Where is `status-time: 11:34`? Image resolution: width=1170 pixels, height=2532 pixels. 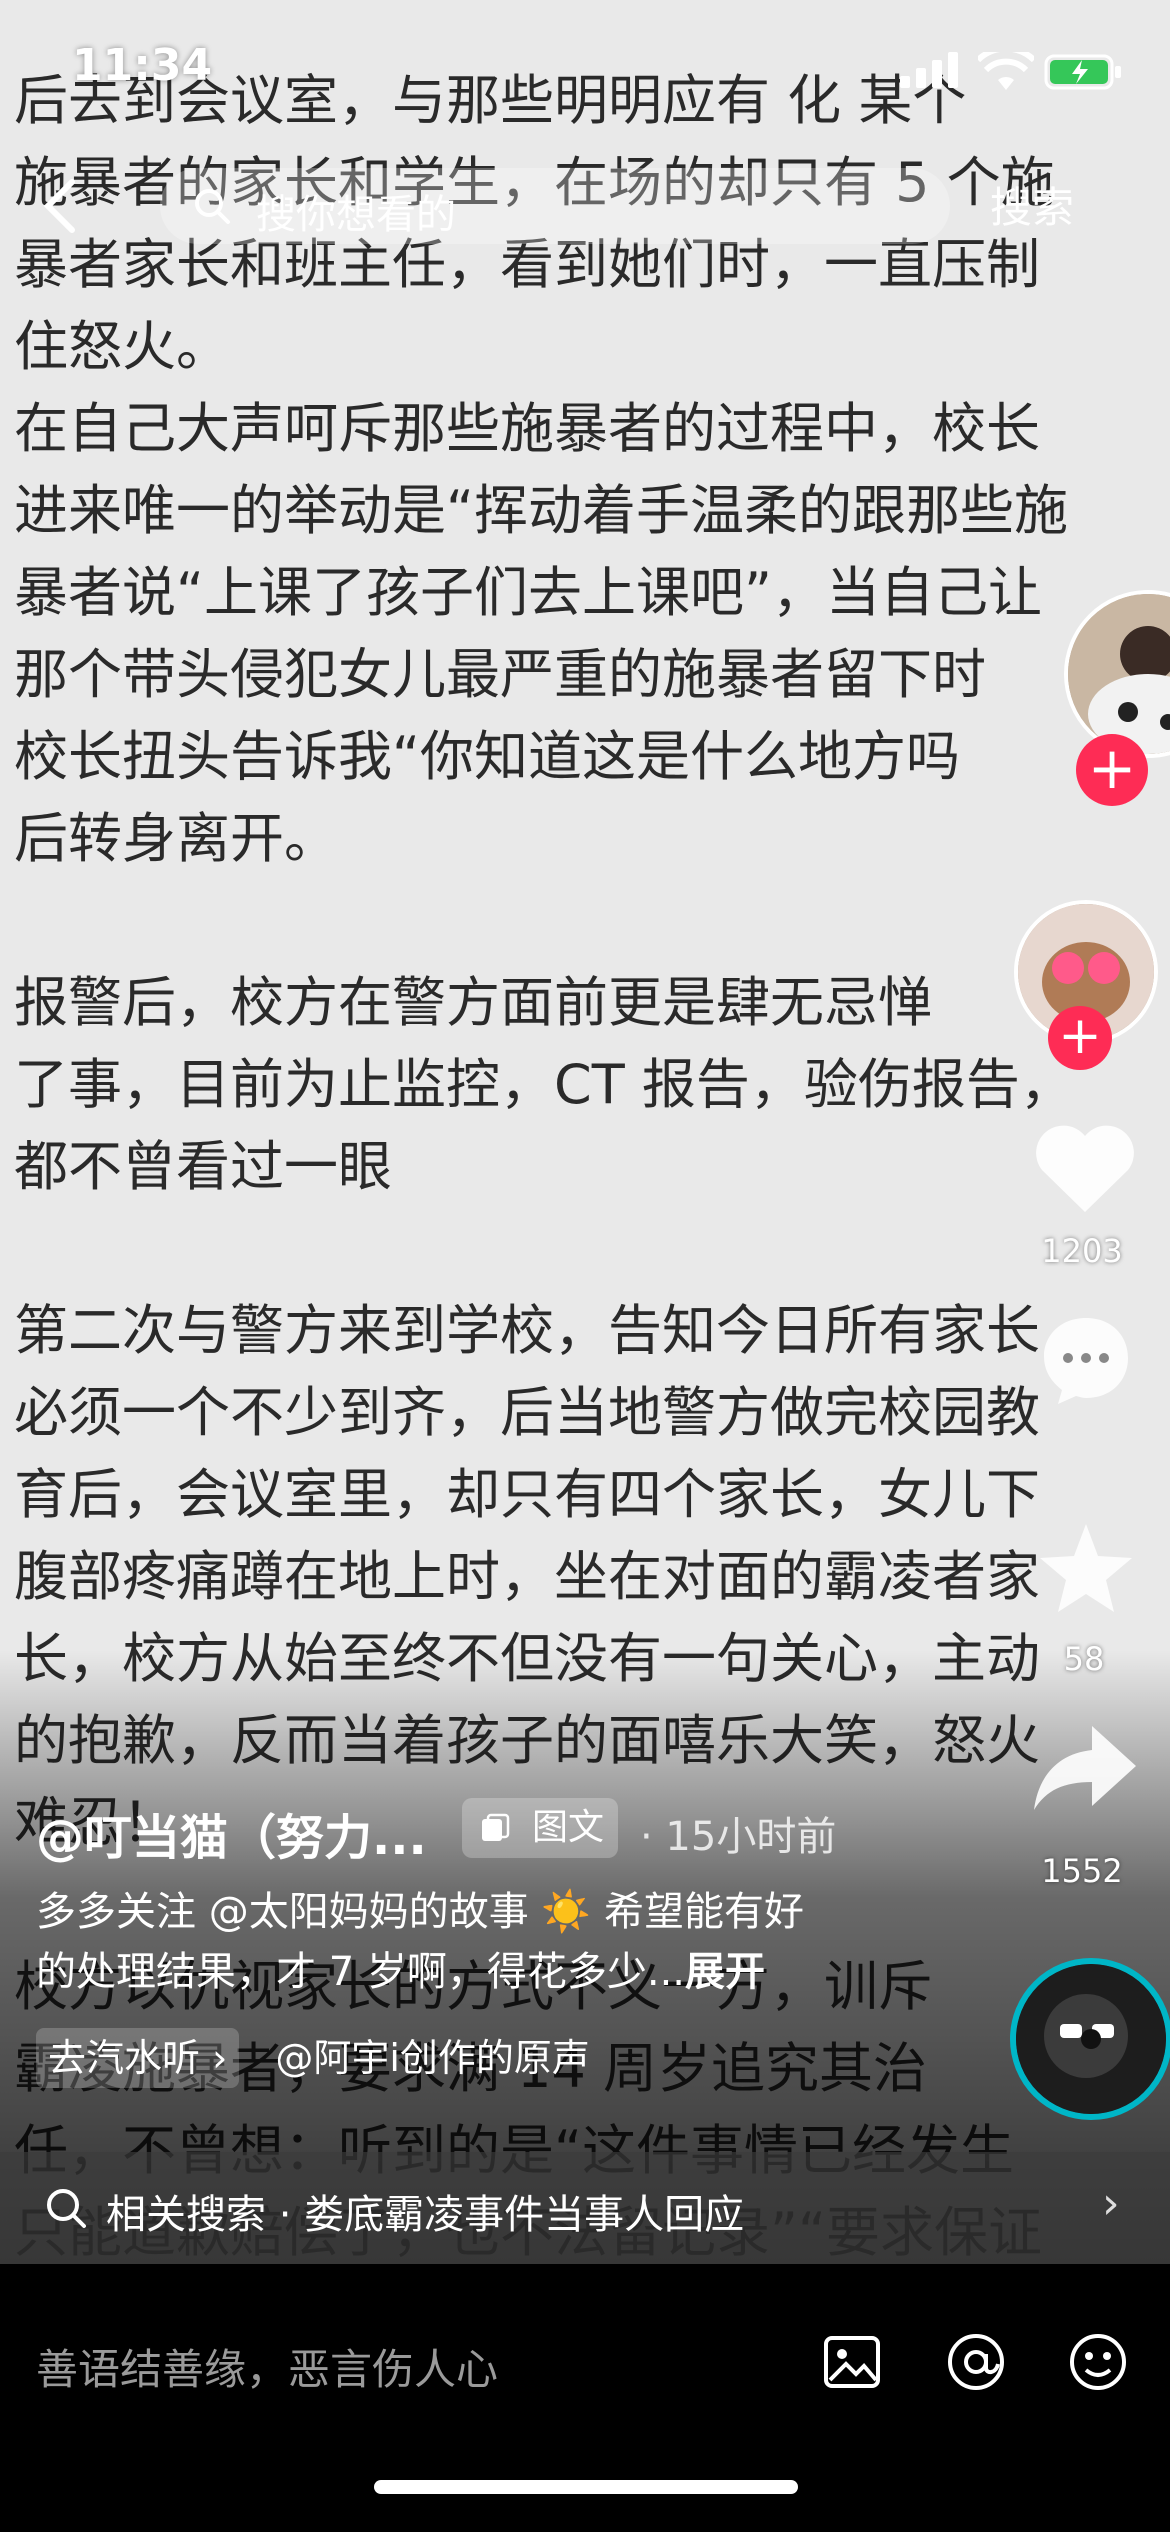
status-time: 11:34 is located at coordinates (142, 65).